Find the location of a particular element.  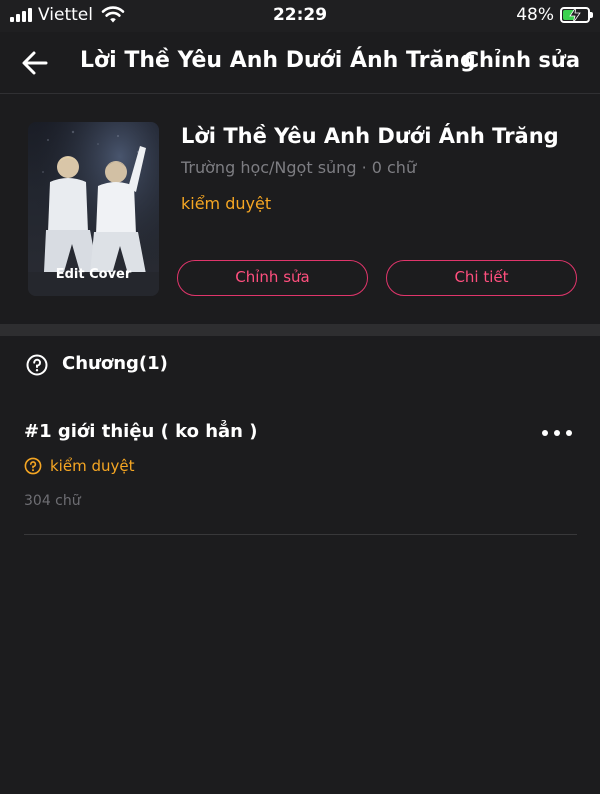

story-meta: Trường học/Ngọt sủng · 0 chữ is located at coordinates (299, 167).